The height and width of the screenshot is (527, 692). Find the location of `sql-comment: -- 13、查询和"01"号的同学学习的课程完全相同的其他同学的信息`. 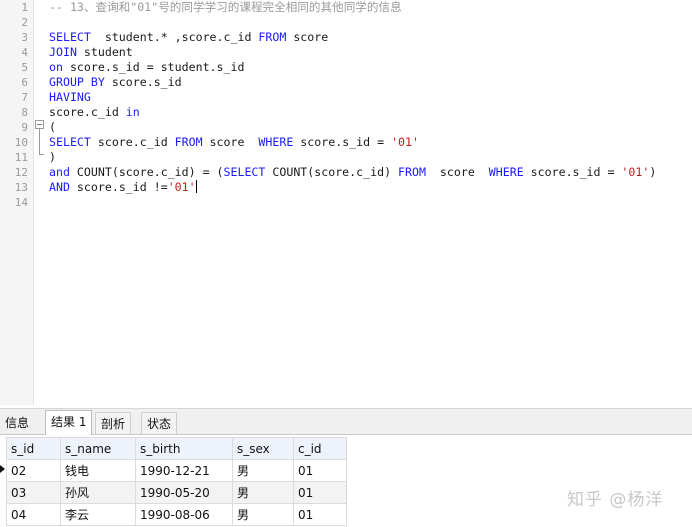

sql-comment: -- 13、查询和"01"号的同学学习的课程完全相同的其他同学的信息 is located at coordinates (225, 7).